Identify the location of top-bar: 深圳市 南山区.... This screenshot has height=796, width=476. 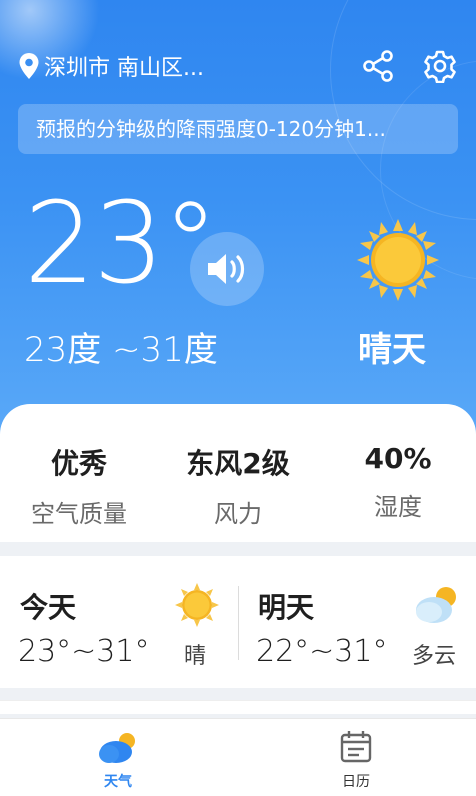
(238, 66).